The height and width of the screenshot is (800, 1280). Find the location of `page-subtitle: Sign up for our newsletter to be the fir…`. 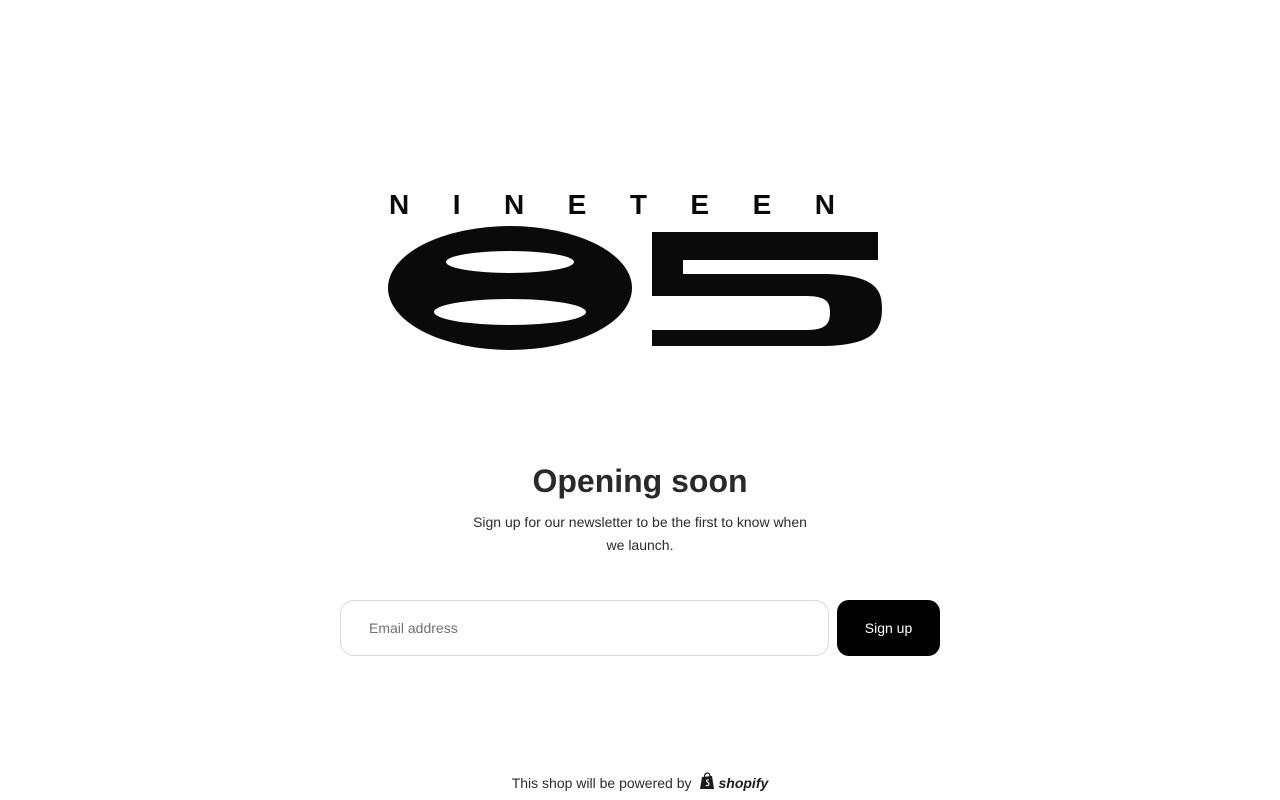

page-subtitle: Sign up for our newsletter to be the fir… is located at coordinates (640, 533).